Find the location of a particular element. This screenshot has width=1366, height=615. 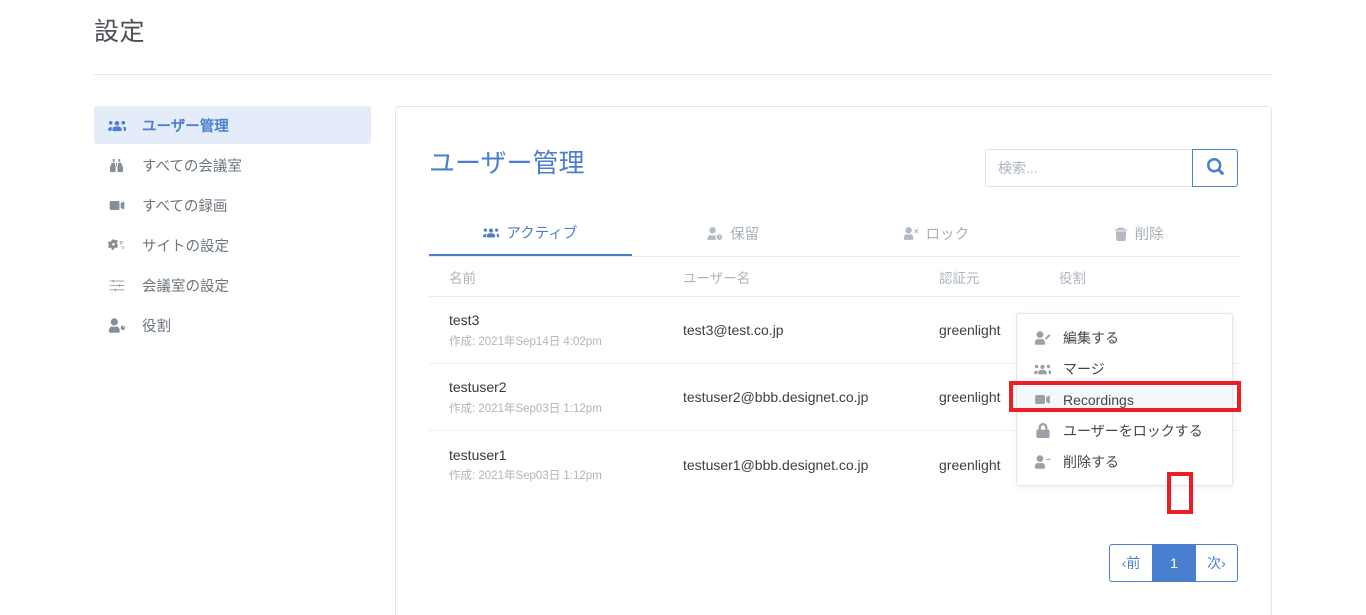

users-merge-icon is located at coordinates (1042, 369).